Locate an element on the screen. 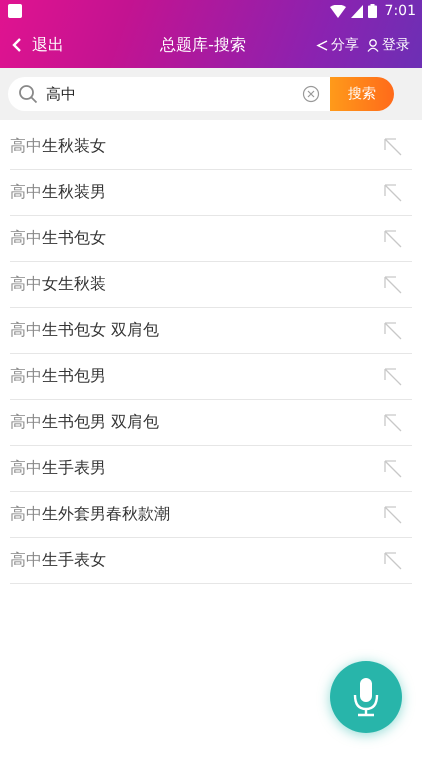  back-button: 退出 is located at coordinates (38, 45).